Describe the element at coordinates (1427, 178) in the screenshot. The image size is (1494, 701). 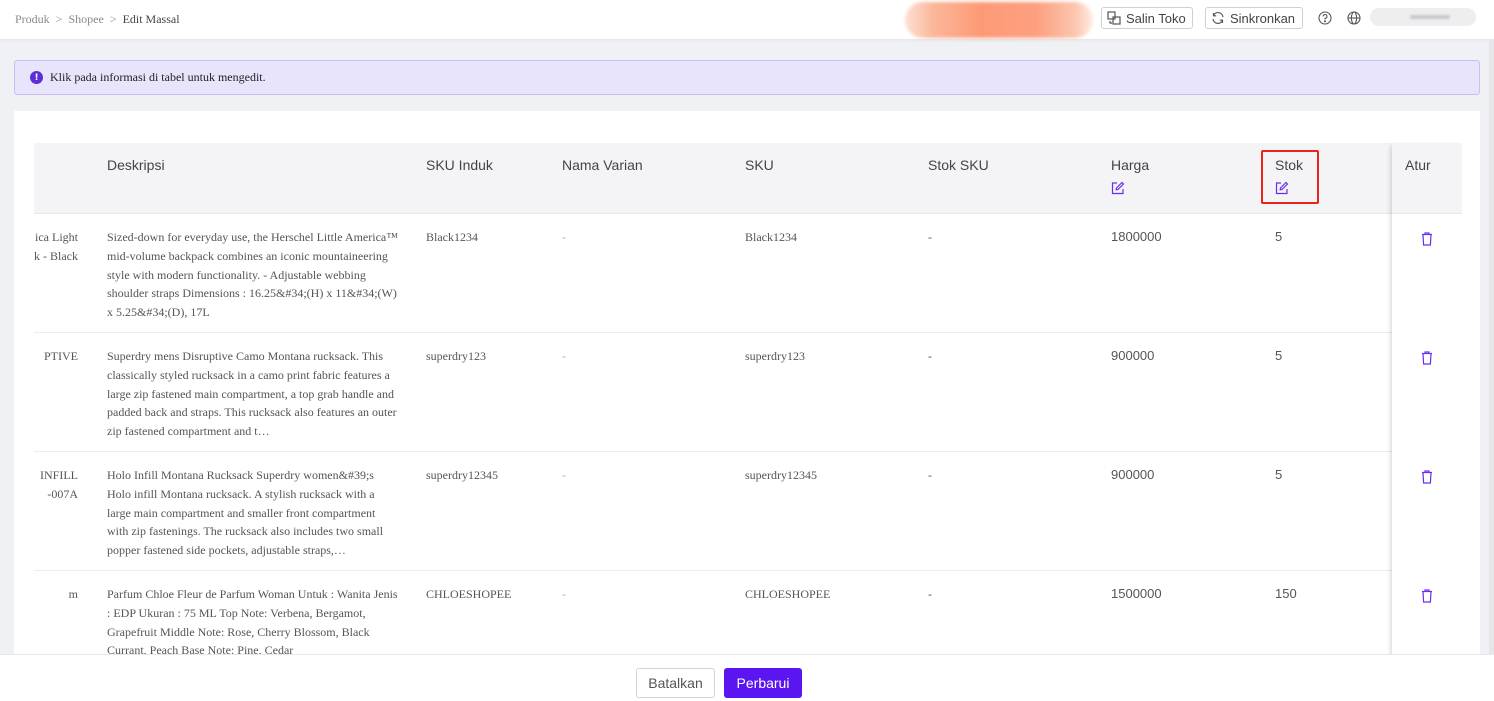
I see `column-header-atur-cell: Atur` at that location.